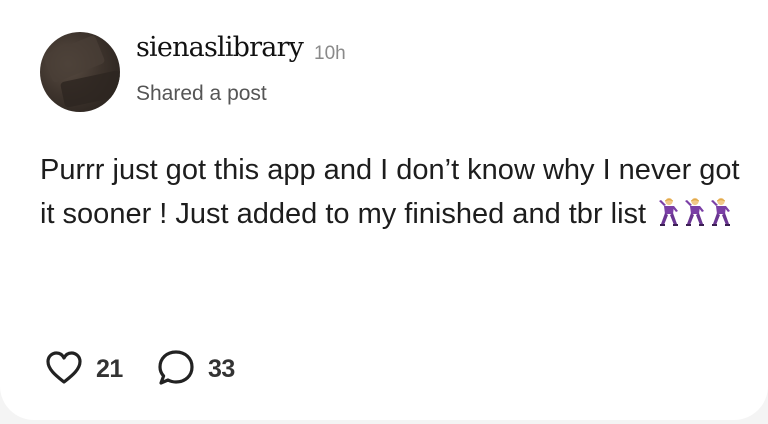 The width and height of the screenshot is (768, 424). What do you see at coordinates (109, 369) in the screenshot?
I see `like-count: 21` at bounding box center [109, 369].